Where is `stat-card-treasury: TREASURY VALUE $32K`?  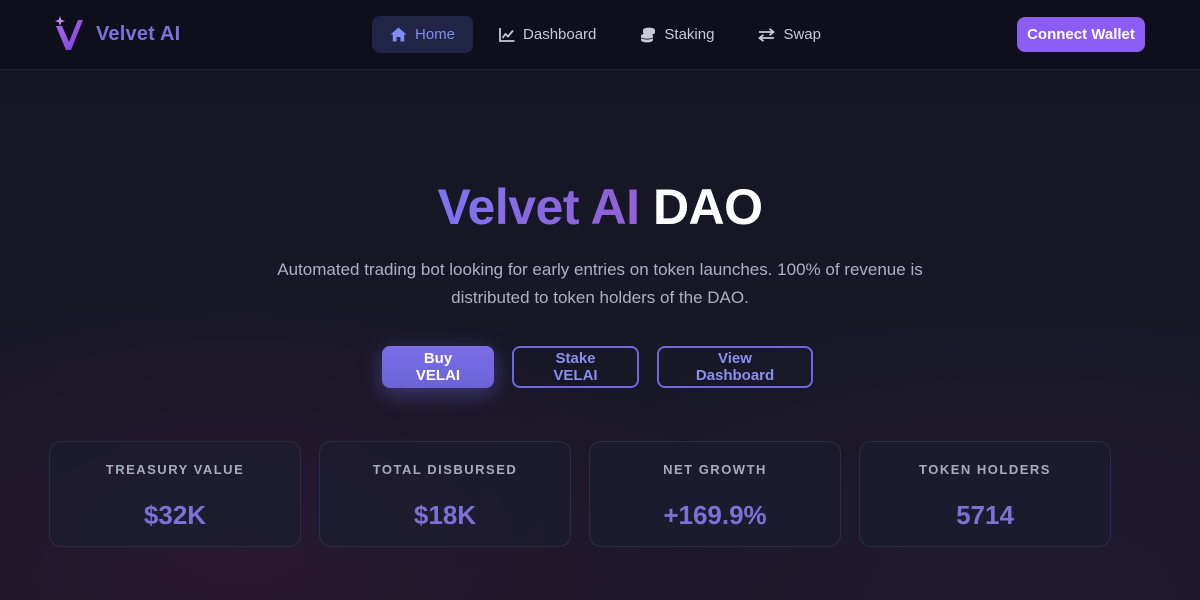 stat-card-treasury: TREASURY VALUE $32K is located at coordinates (175, 494).